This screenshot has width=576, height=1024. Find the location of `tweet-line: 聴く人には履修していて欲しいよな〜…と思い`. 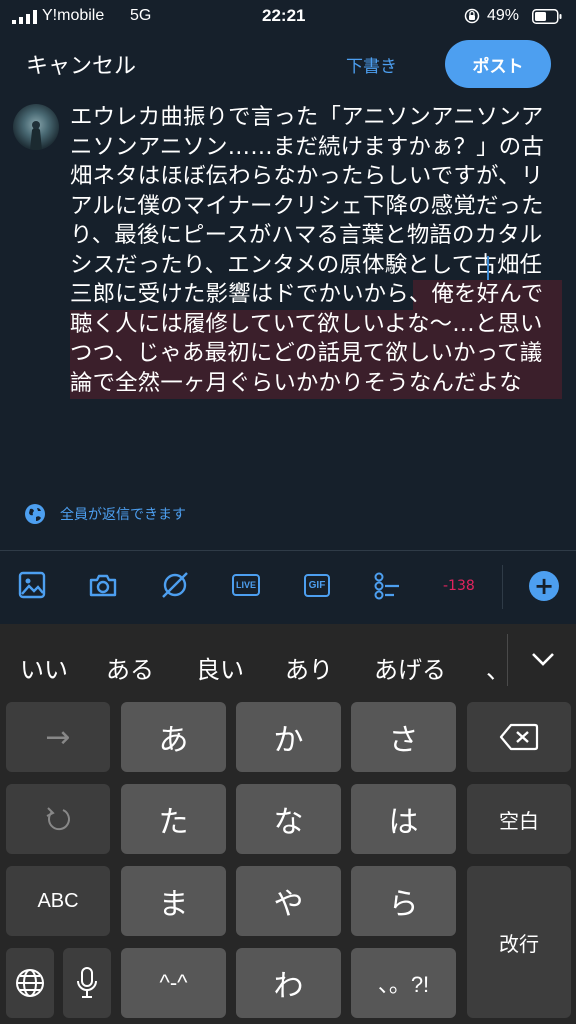

tweet-line: 聴く人には履修していて欲しいよな〜…と思い is located at coordinates (306, 323).